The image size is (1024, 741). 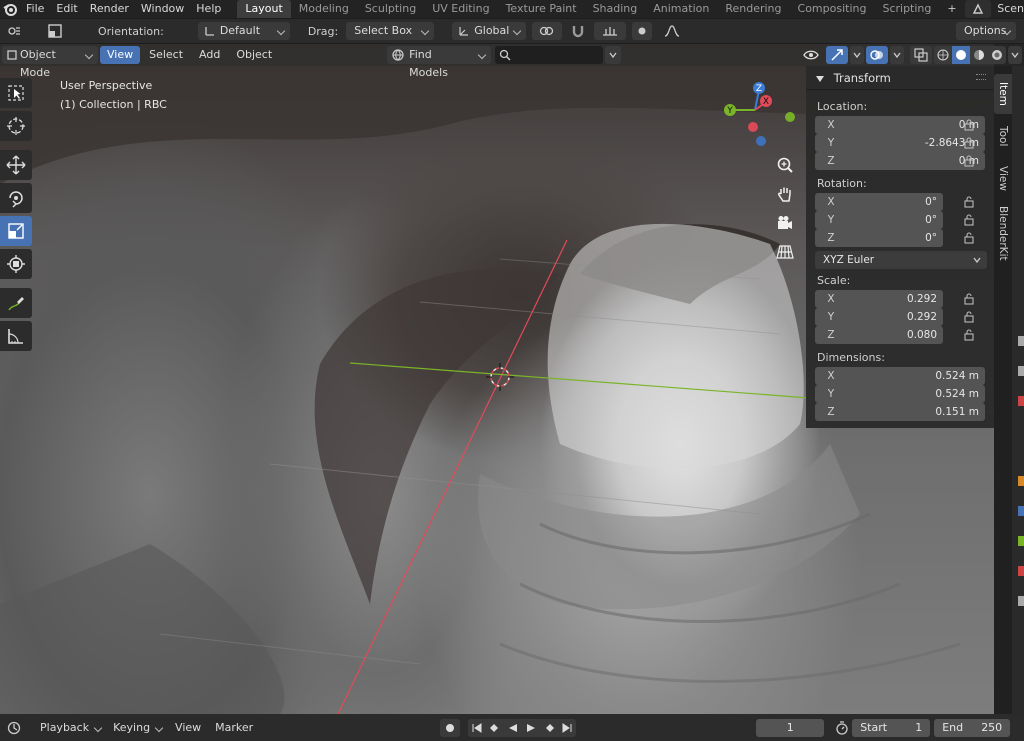 I want to click on snap-magnet-icon, so click(x=578, y=31).